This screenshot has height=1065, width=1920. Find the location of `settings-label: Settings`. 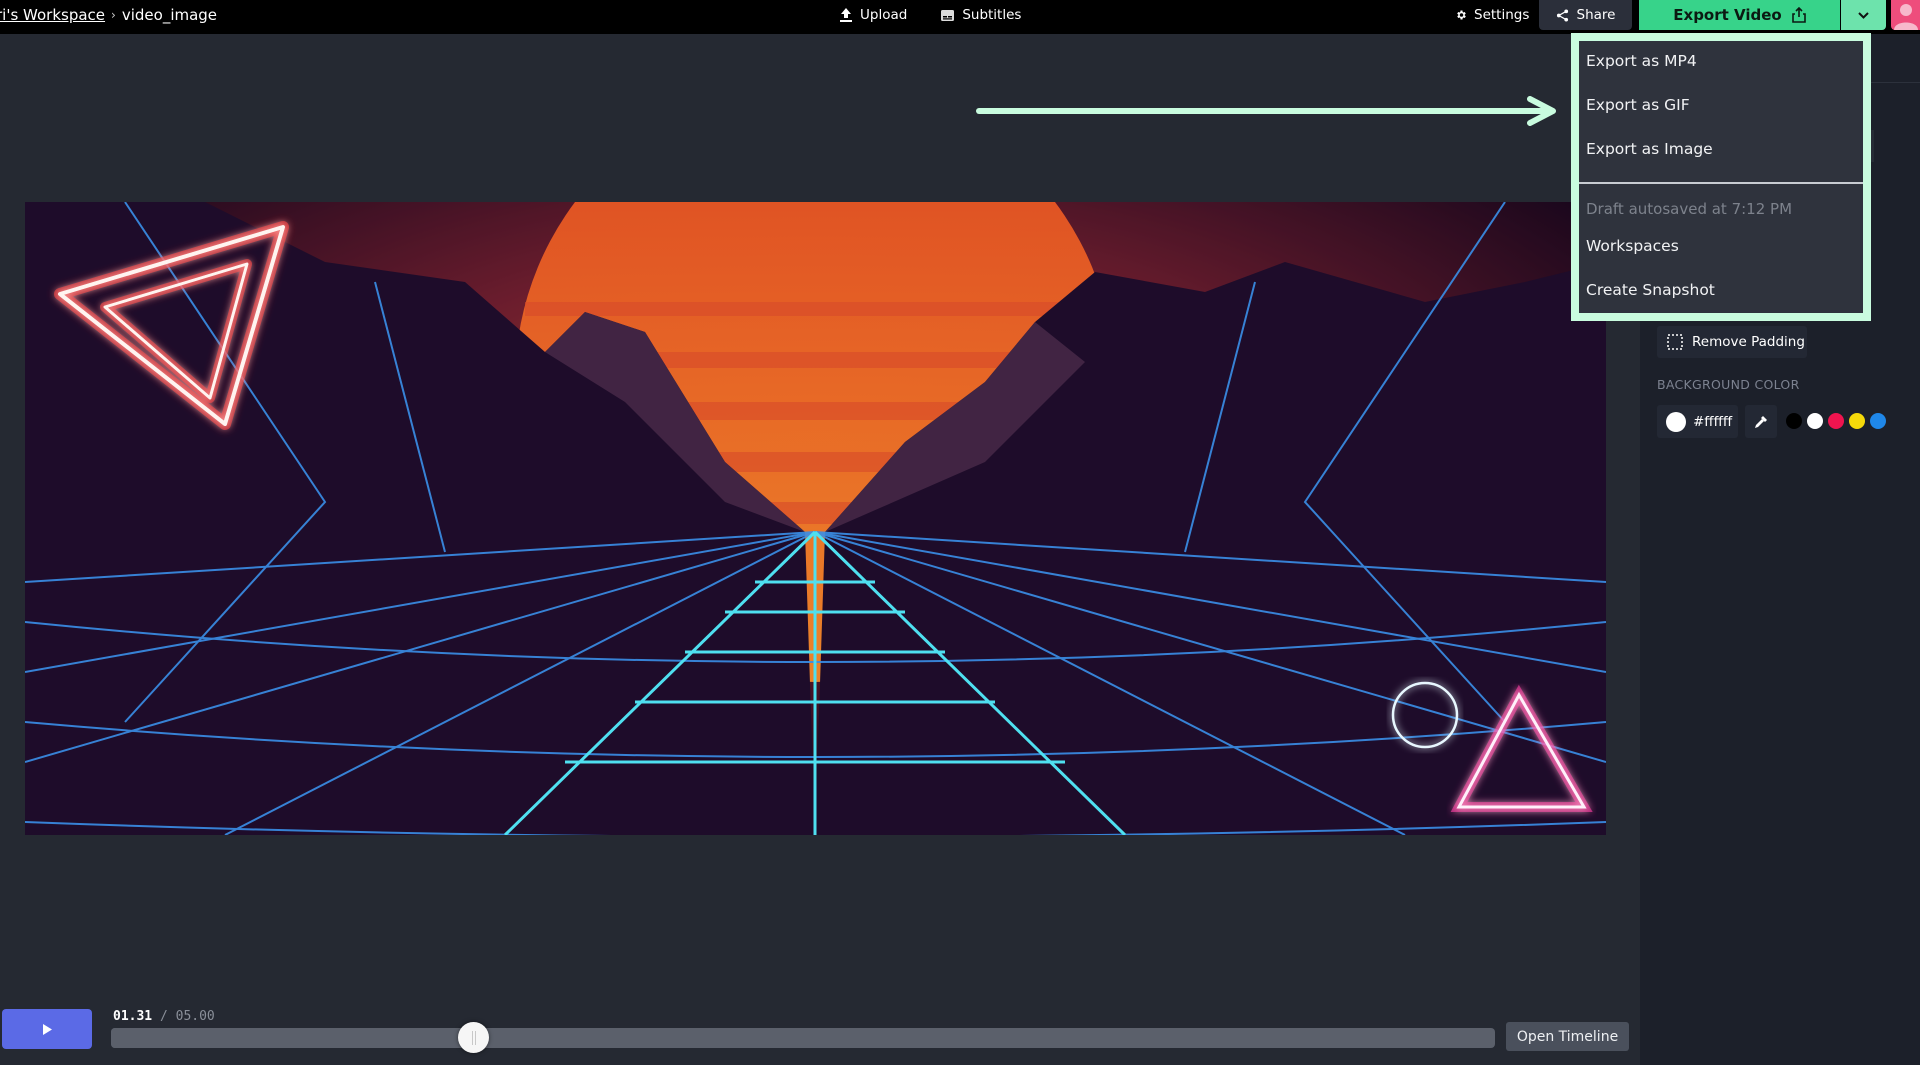

settings-label: Settings is located at coordinates (1502, 15).